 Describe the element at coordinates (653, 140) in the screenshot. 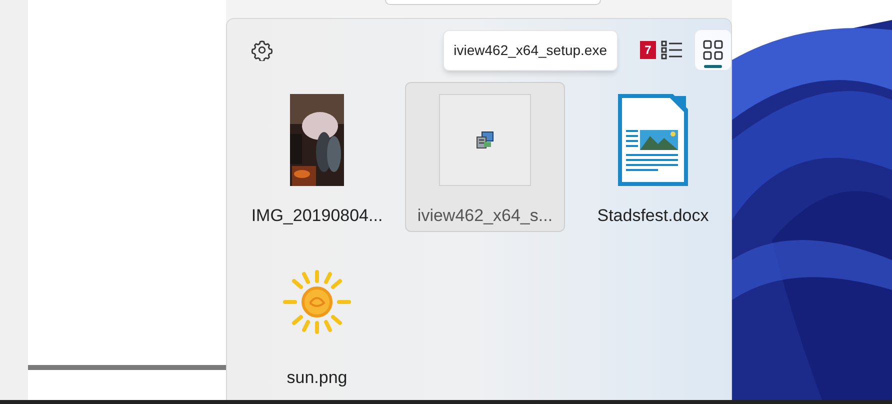

I see `document-icon` at that location.